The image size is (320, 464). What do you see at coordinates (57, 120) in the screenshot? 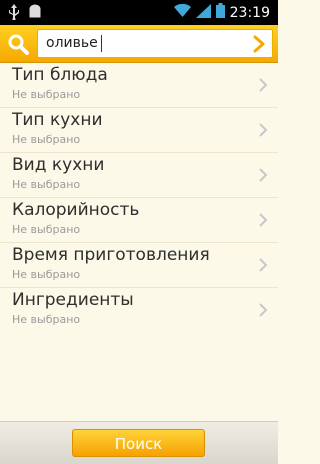
I see `filter-item-label: Тип кухни` at bounding box center [57, 120].